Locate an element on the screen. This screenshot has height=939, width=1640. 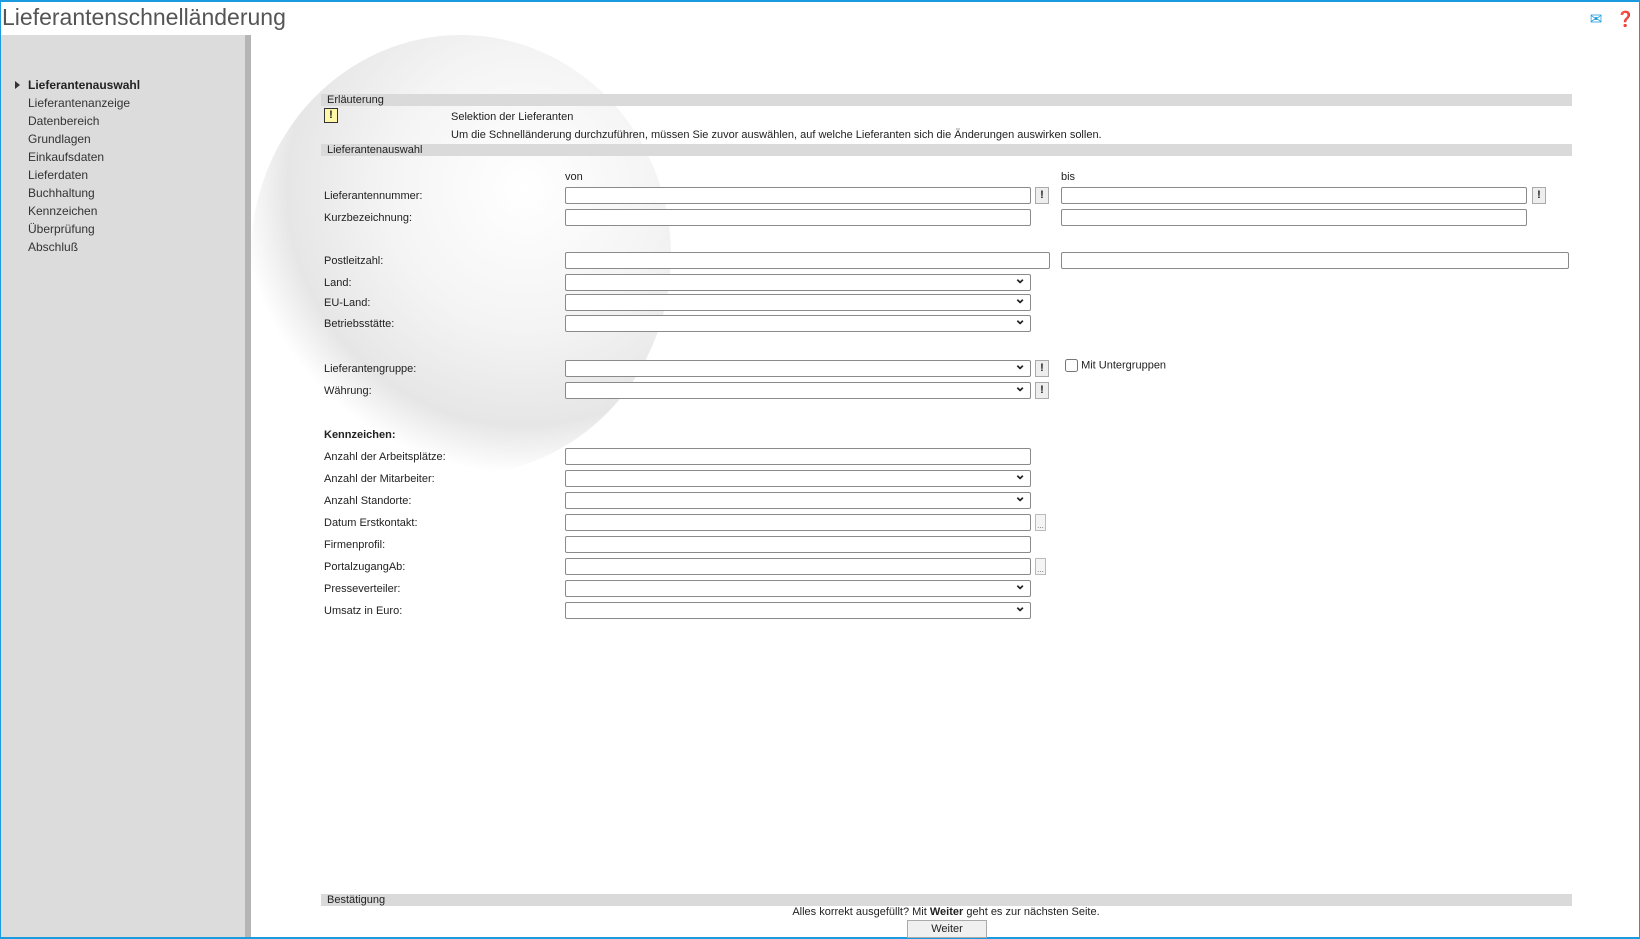
section-header-explanation: Erläuterung is located at coordinates (946, 100).